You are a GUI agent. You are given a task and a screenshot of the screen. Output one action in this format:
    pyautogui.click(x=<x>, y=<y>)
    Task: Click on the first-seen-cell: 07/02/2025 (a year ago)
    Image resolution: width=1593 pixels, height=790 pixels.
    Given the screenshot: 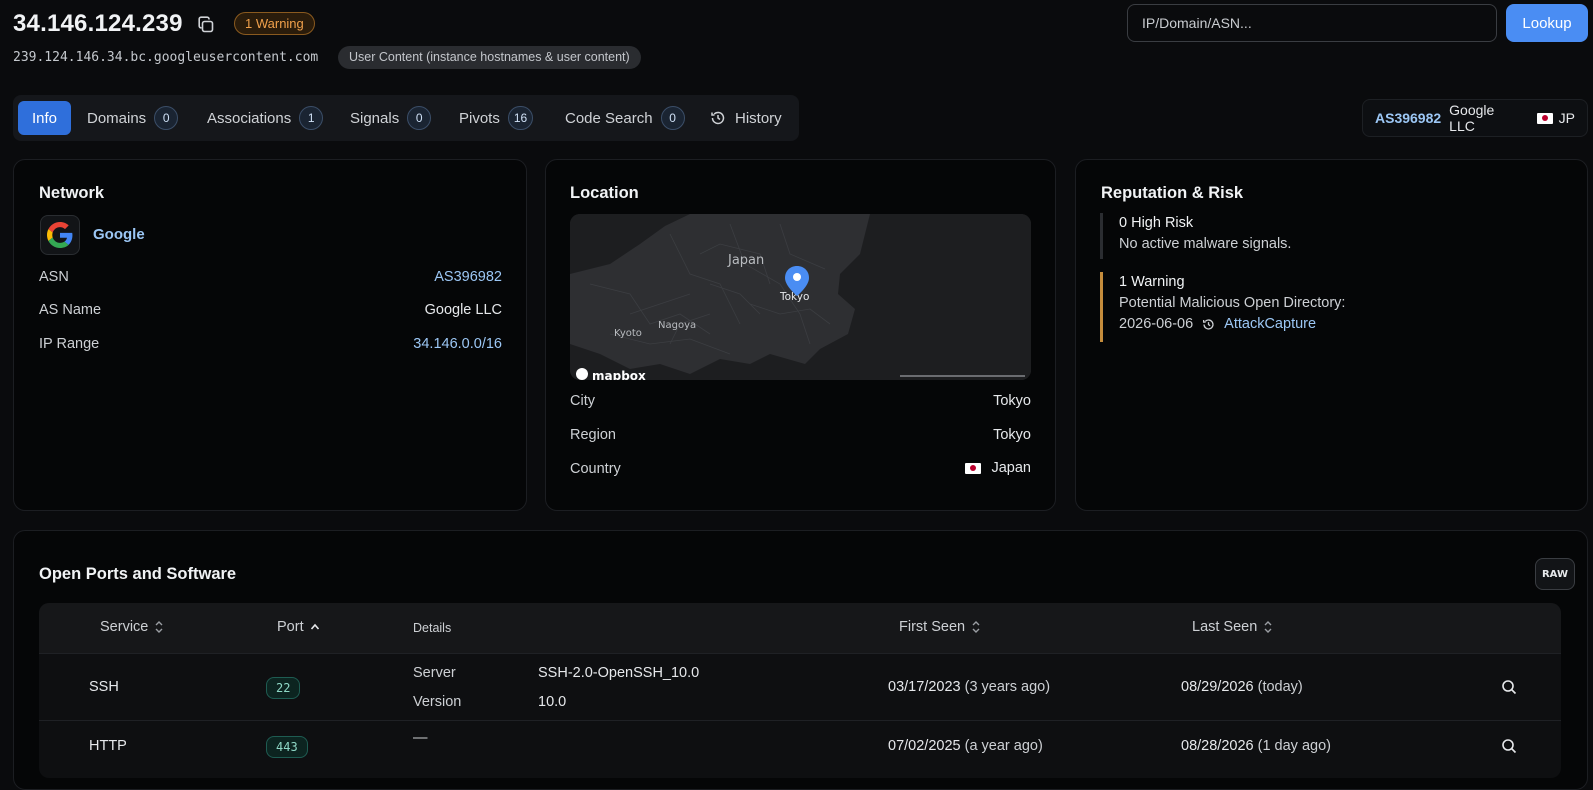 What is the action you would take?
    pyautogui.click(x=965, y=746)
    